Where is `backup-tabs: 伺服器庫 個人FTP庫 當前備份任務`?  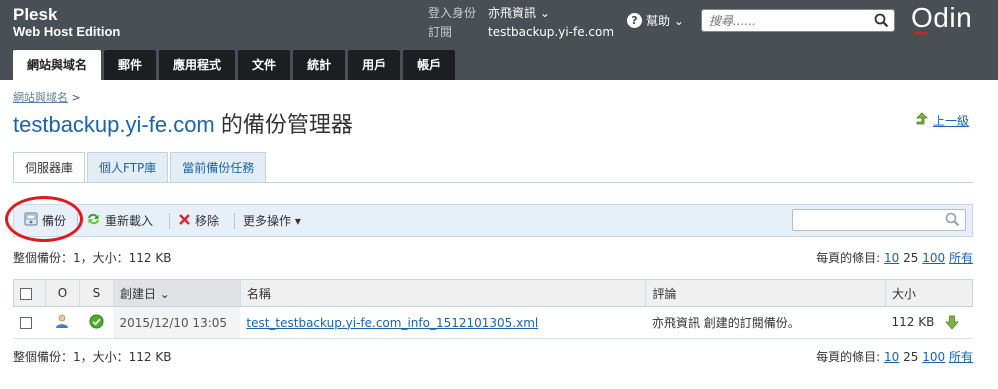
backup-tabs: 伺服器庫 個人FTP庫 當前備份任務 is located at coordinates (140, 167).